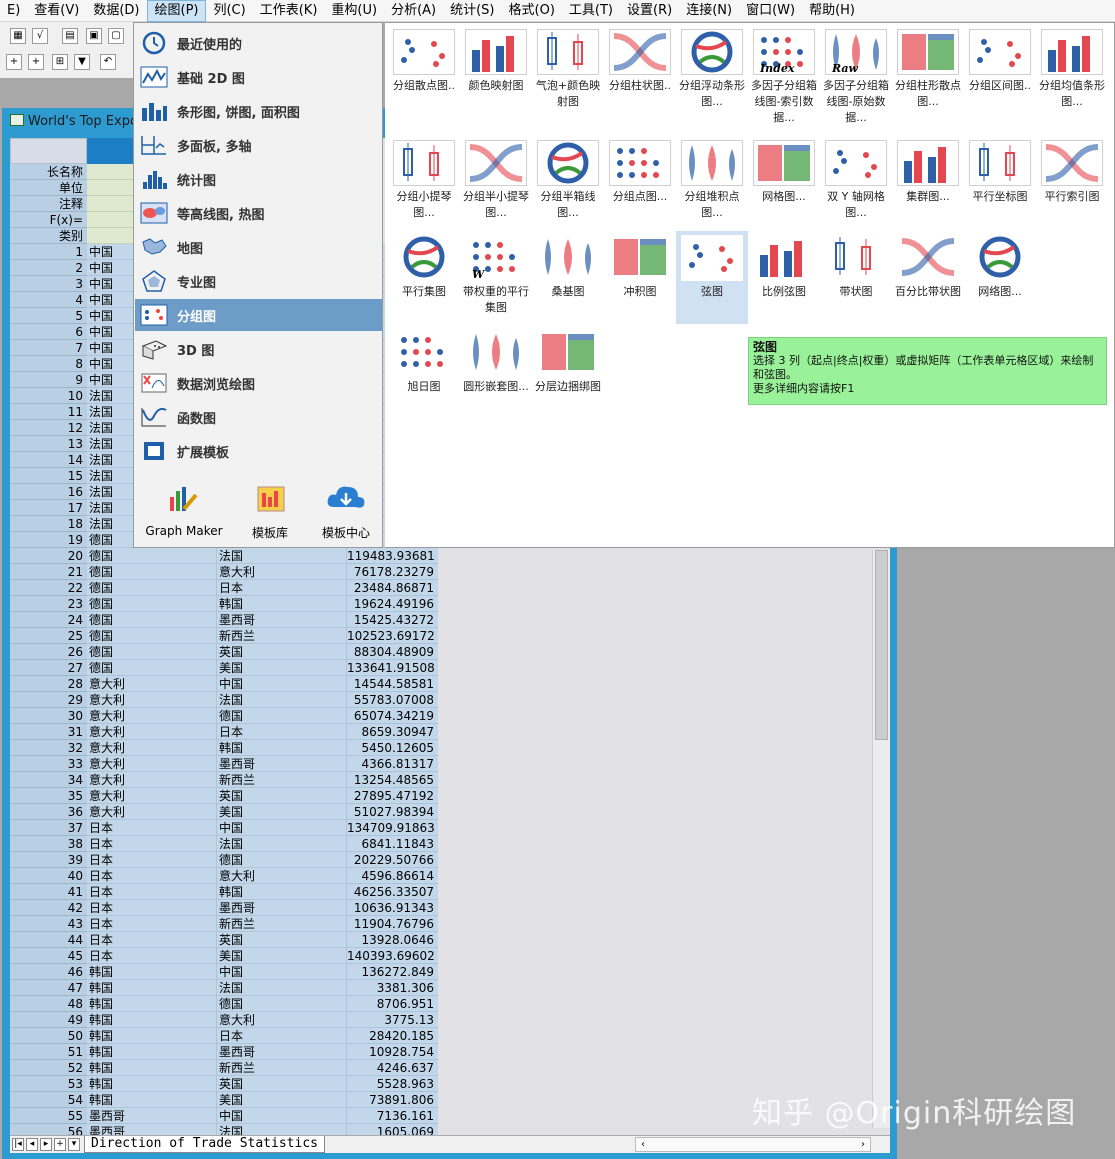 This screenshot has height=1159, width=1115. Describe the element at coordinates (224, 908) in the screenshot. I see `table-row: 42 日本 墨西哥 10636.91343` at that location.